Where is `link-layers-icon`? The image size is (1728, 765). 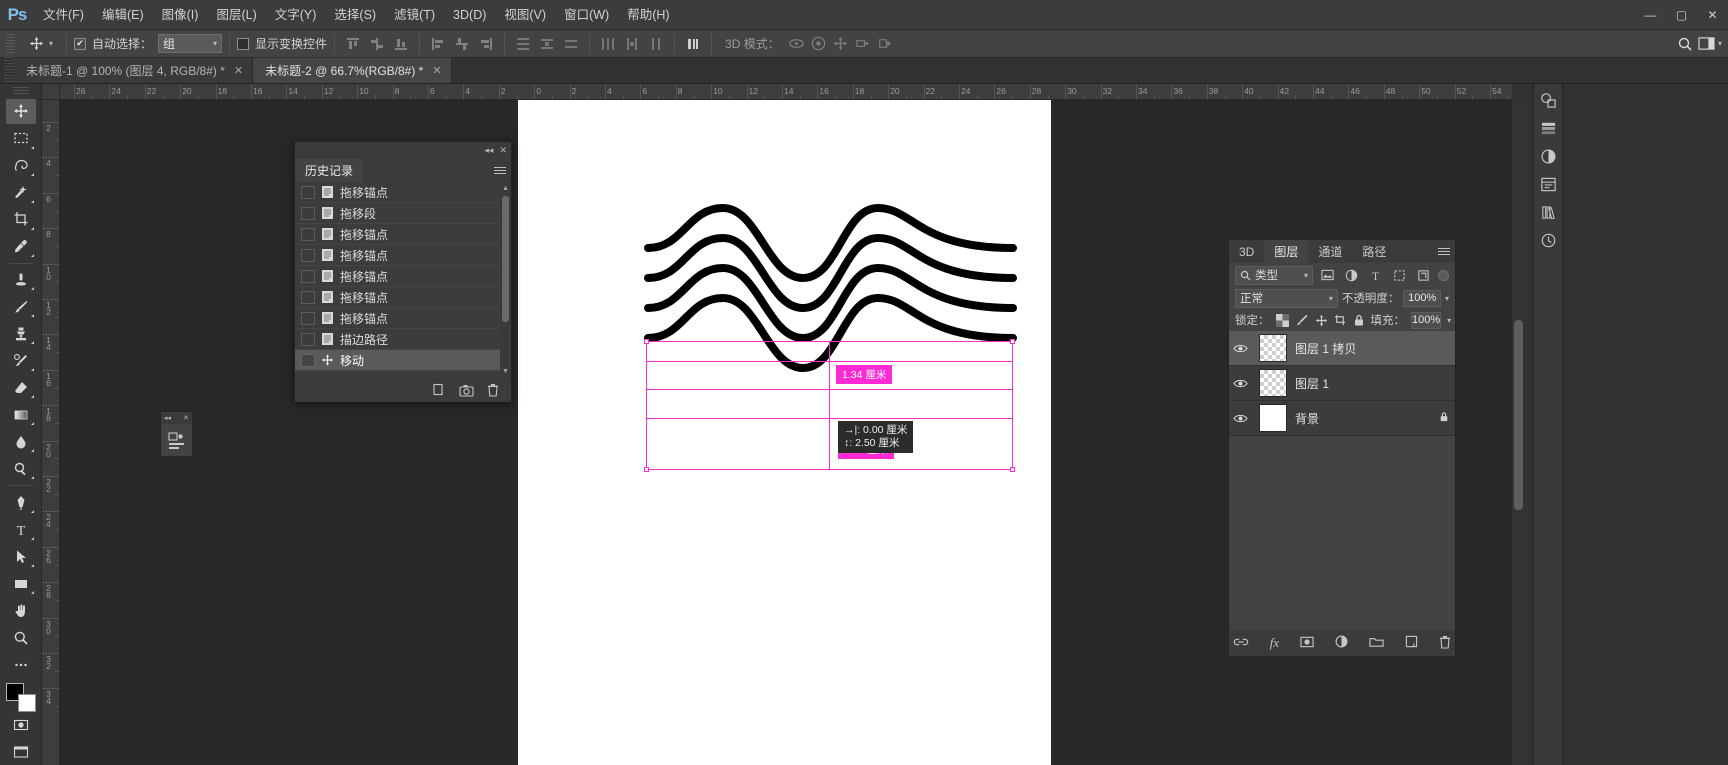 link-layers-icon is located at coordinates (1241, 643).